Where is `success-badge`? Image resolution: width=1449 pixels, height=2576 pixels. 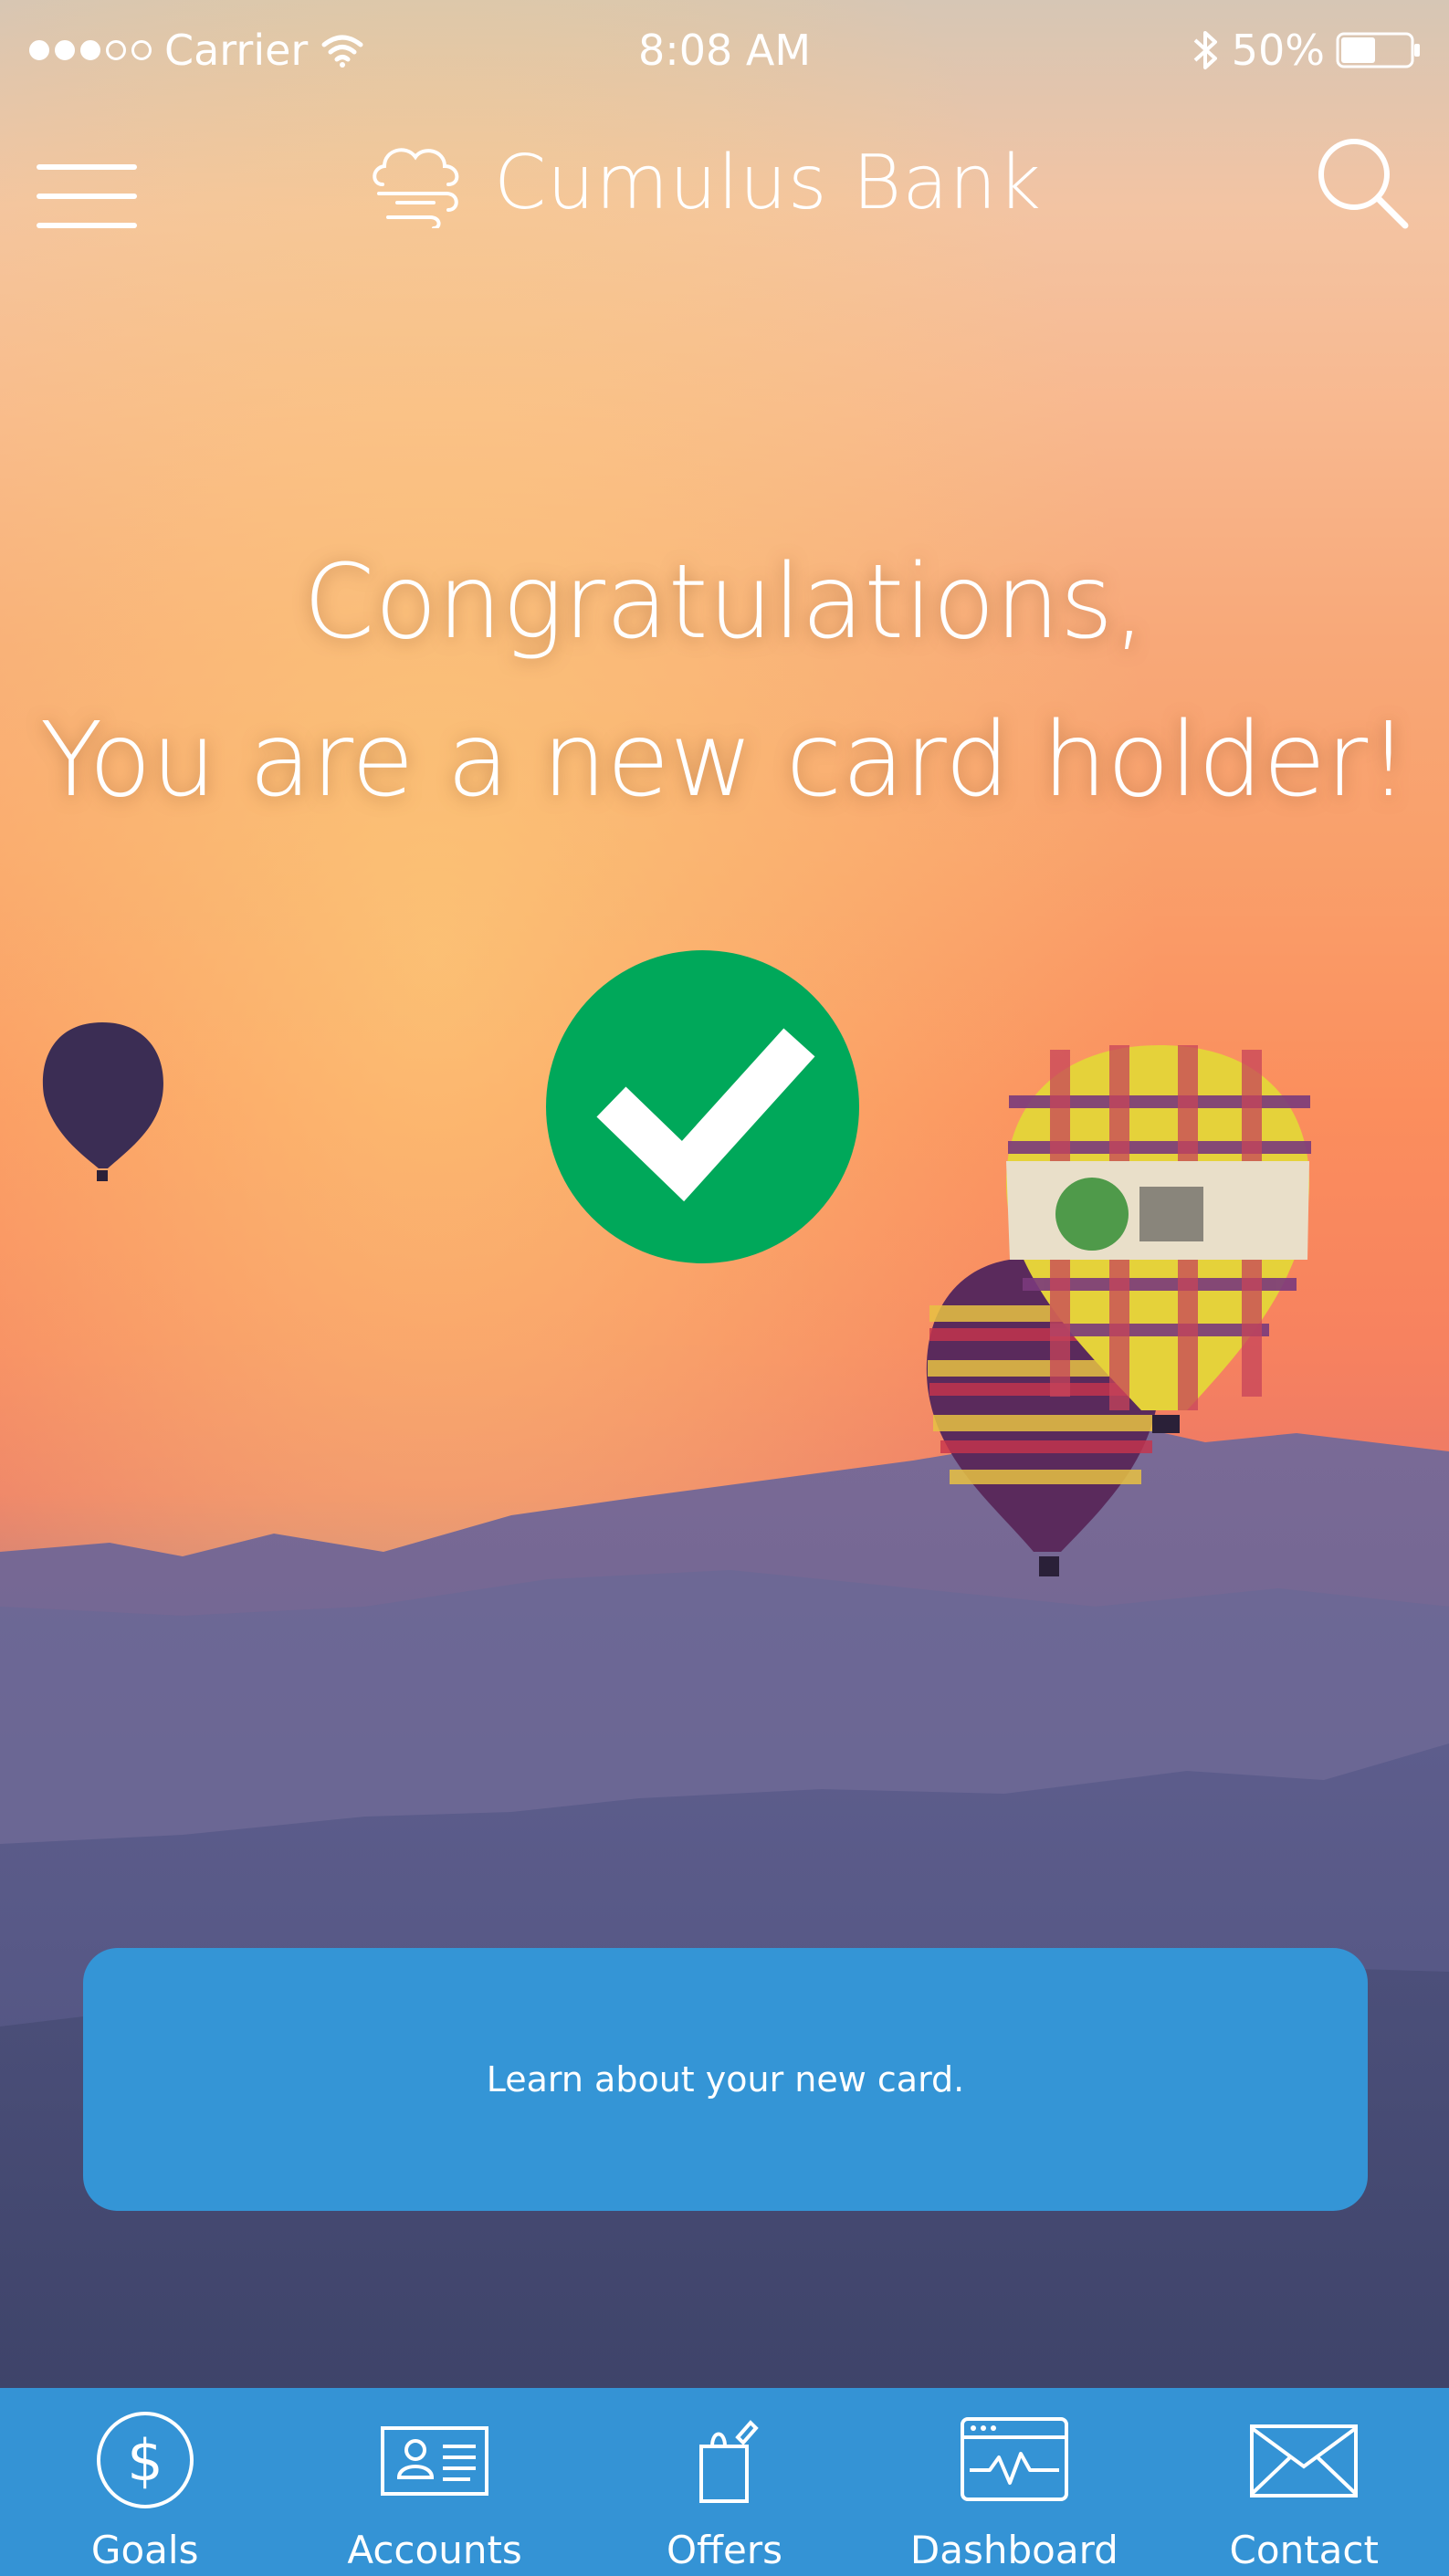 success-badge is located at coordinates (702, 1106).